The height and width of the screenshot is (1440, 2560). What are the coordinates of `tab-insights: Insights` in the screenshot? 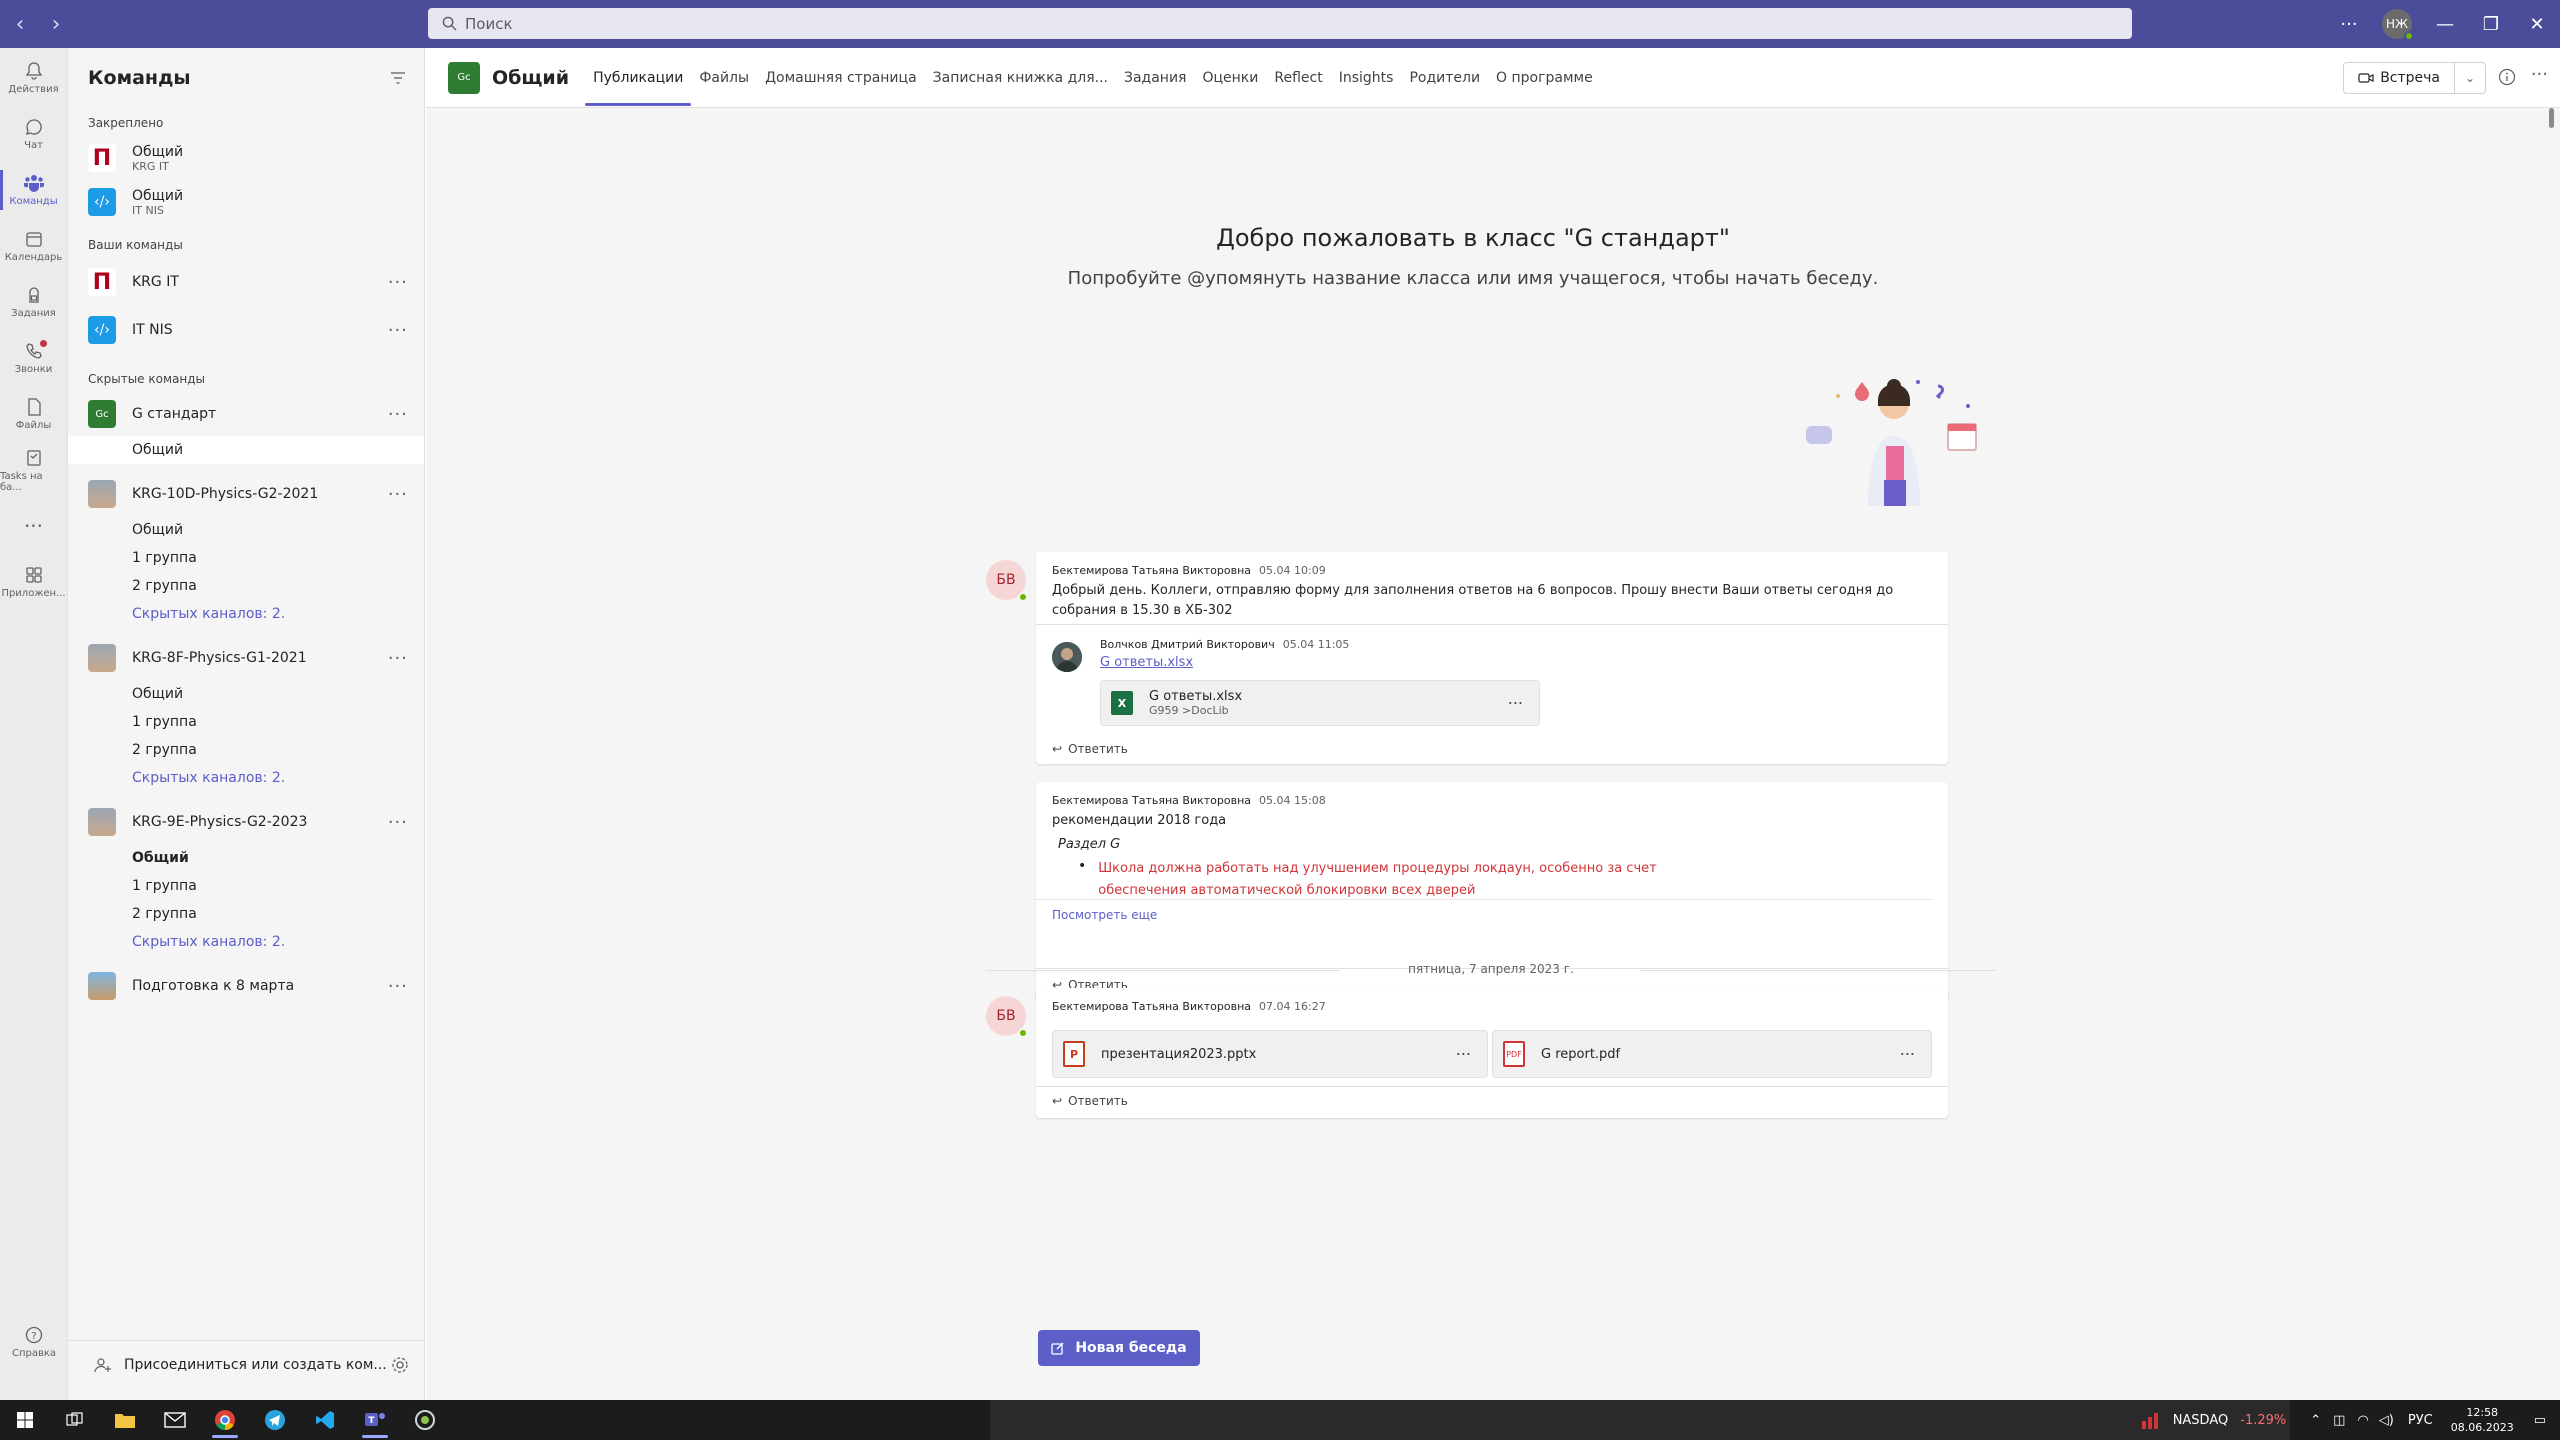 It's located at (1366, 78).